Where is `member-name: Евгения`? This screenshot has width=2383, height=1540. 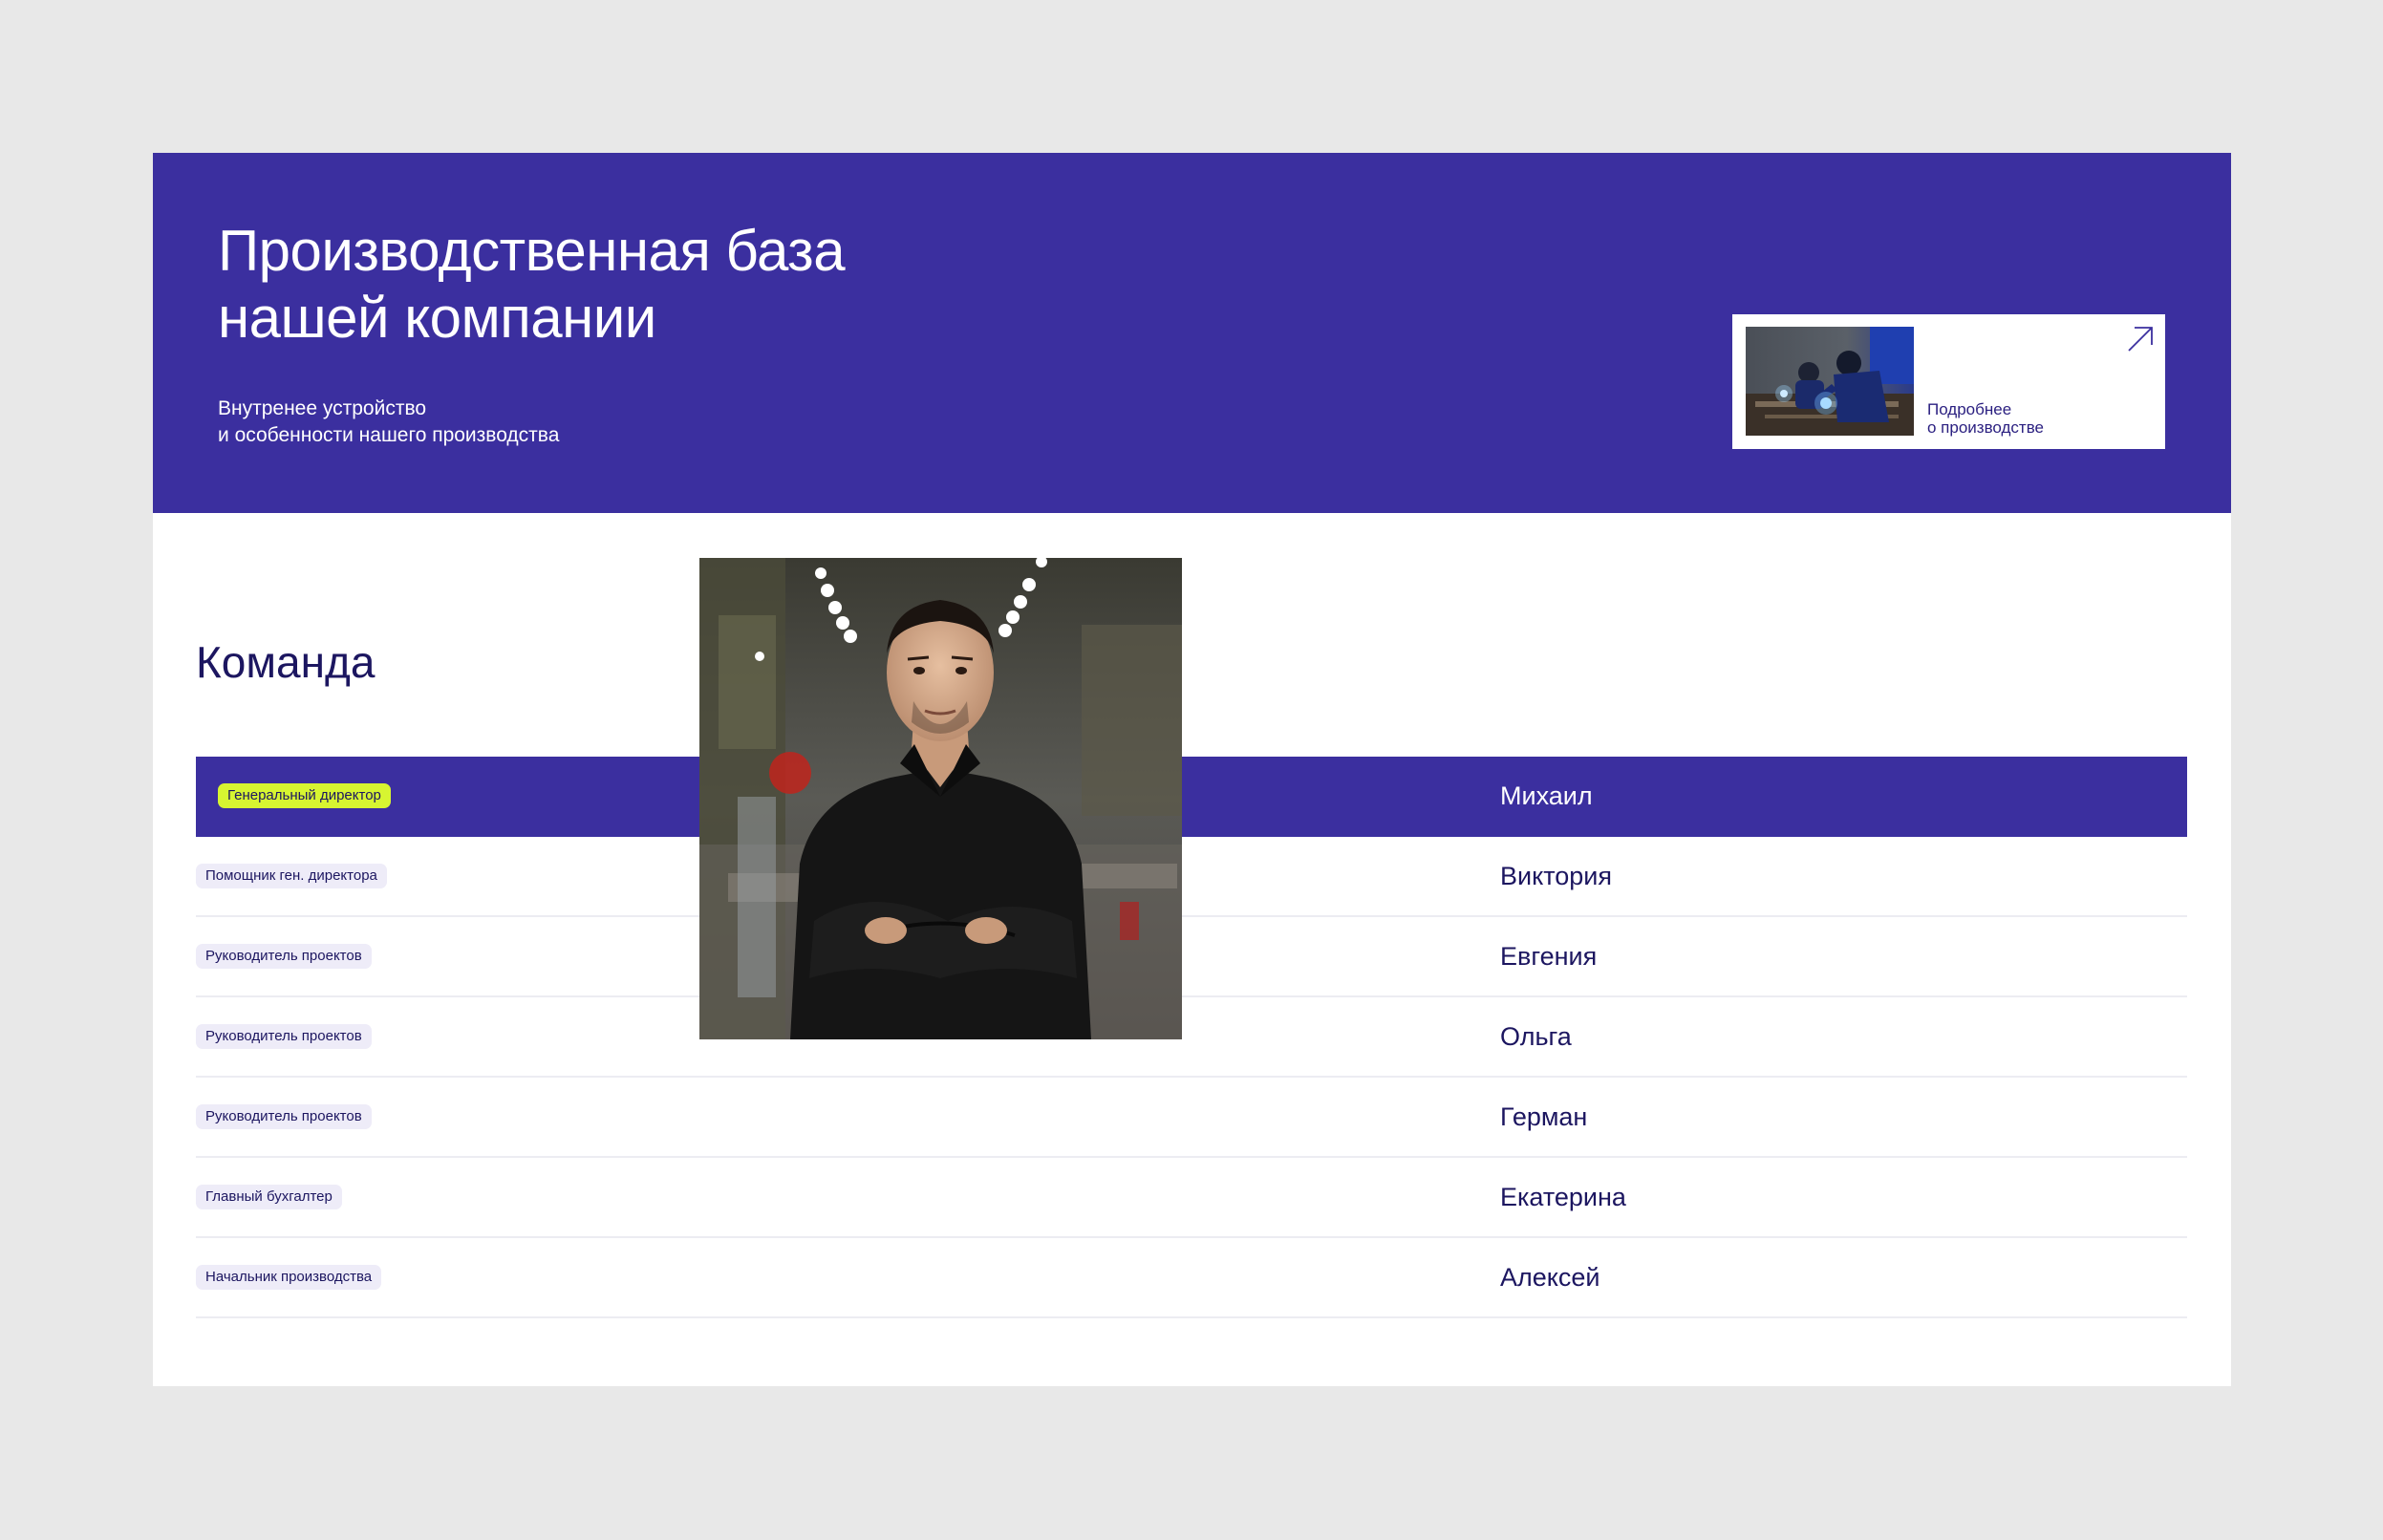
member-name: Евгения is located at coordinates (1549, 956).